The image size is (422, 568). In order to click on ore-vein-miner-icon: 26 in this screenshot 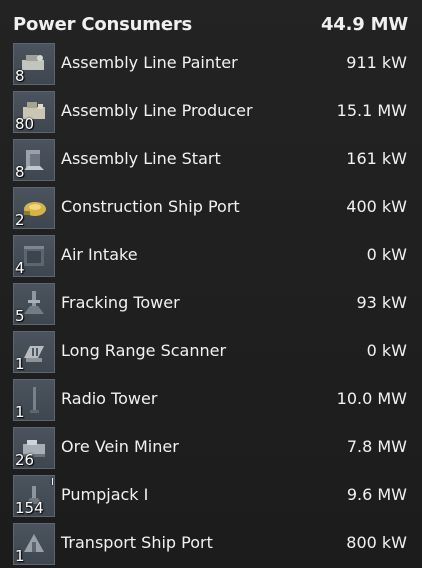, I will do `click(34, 448)`.